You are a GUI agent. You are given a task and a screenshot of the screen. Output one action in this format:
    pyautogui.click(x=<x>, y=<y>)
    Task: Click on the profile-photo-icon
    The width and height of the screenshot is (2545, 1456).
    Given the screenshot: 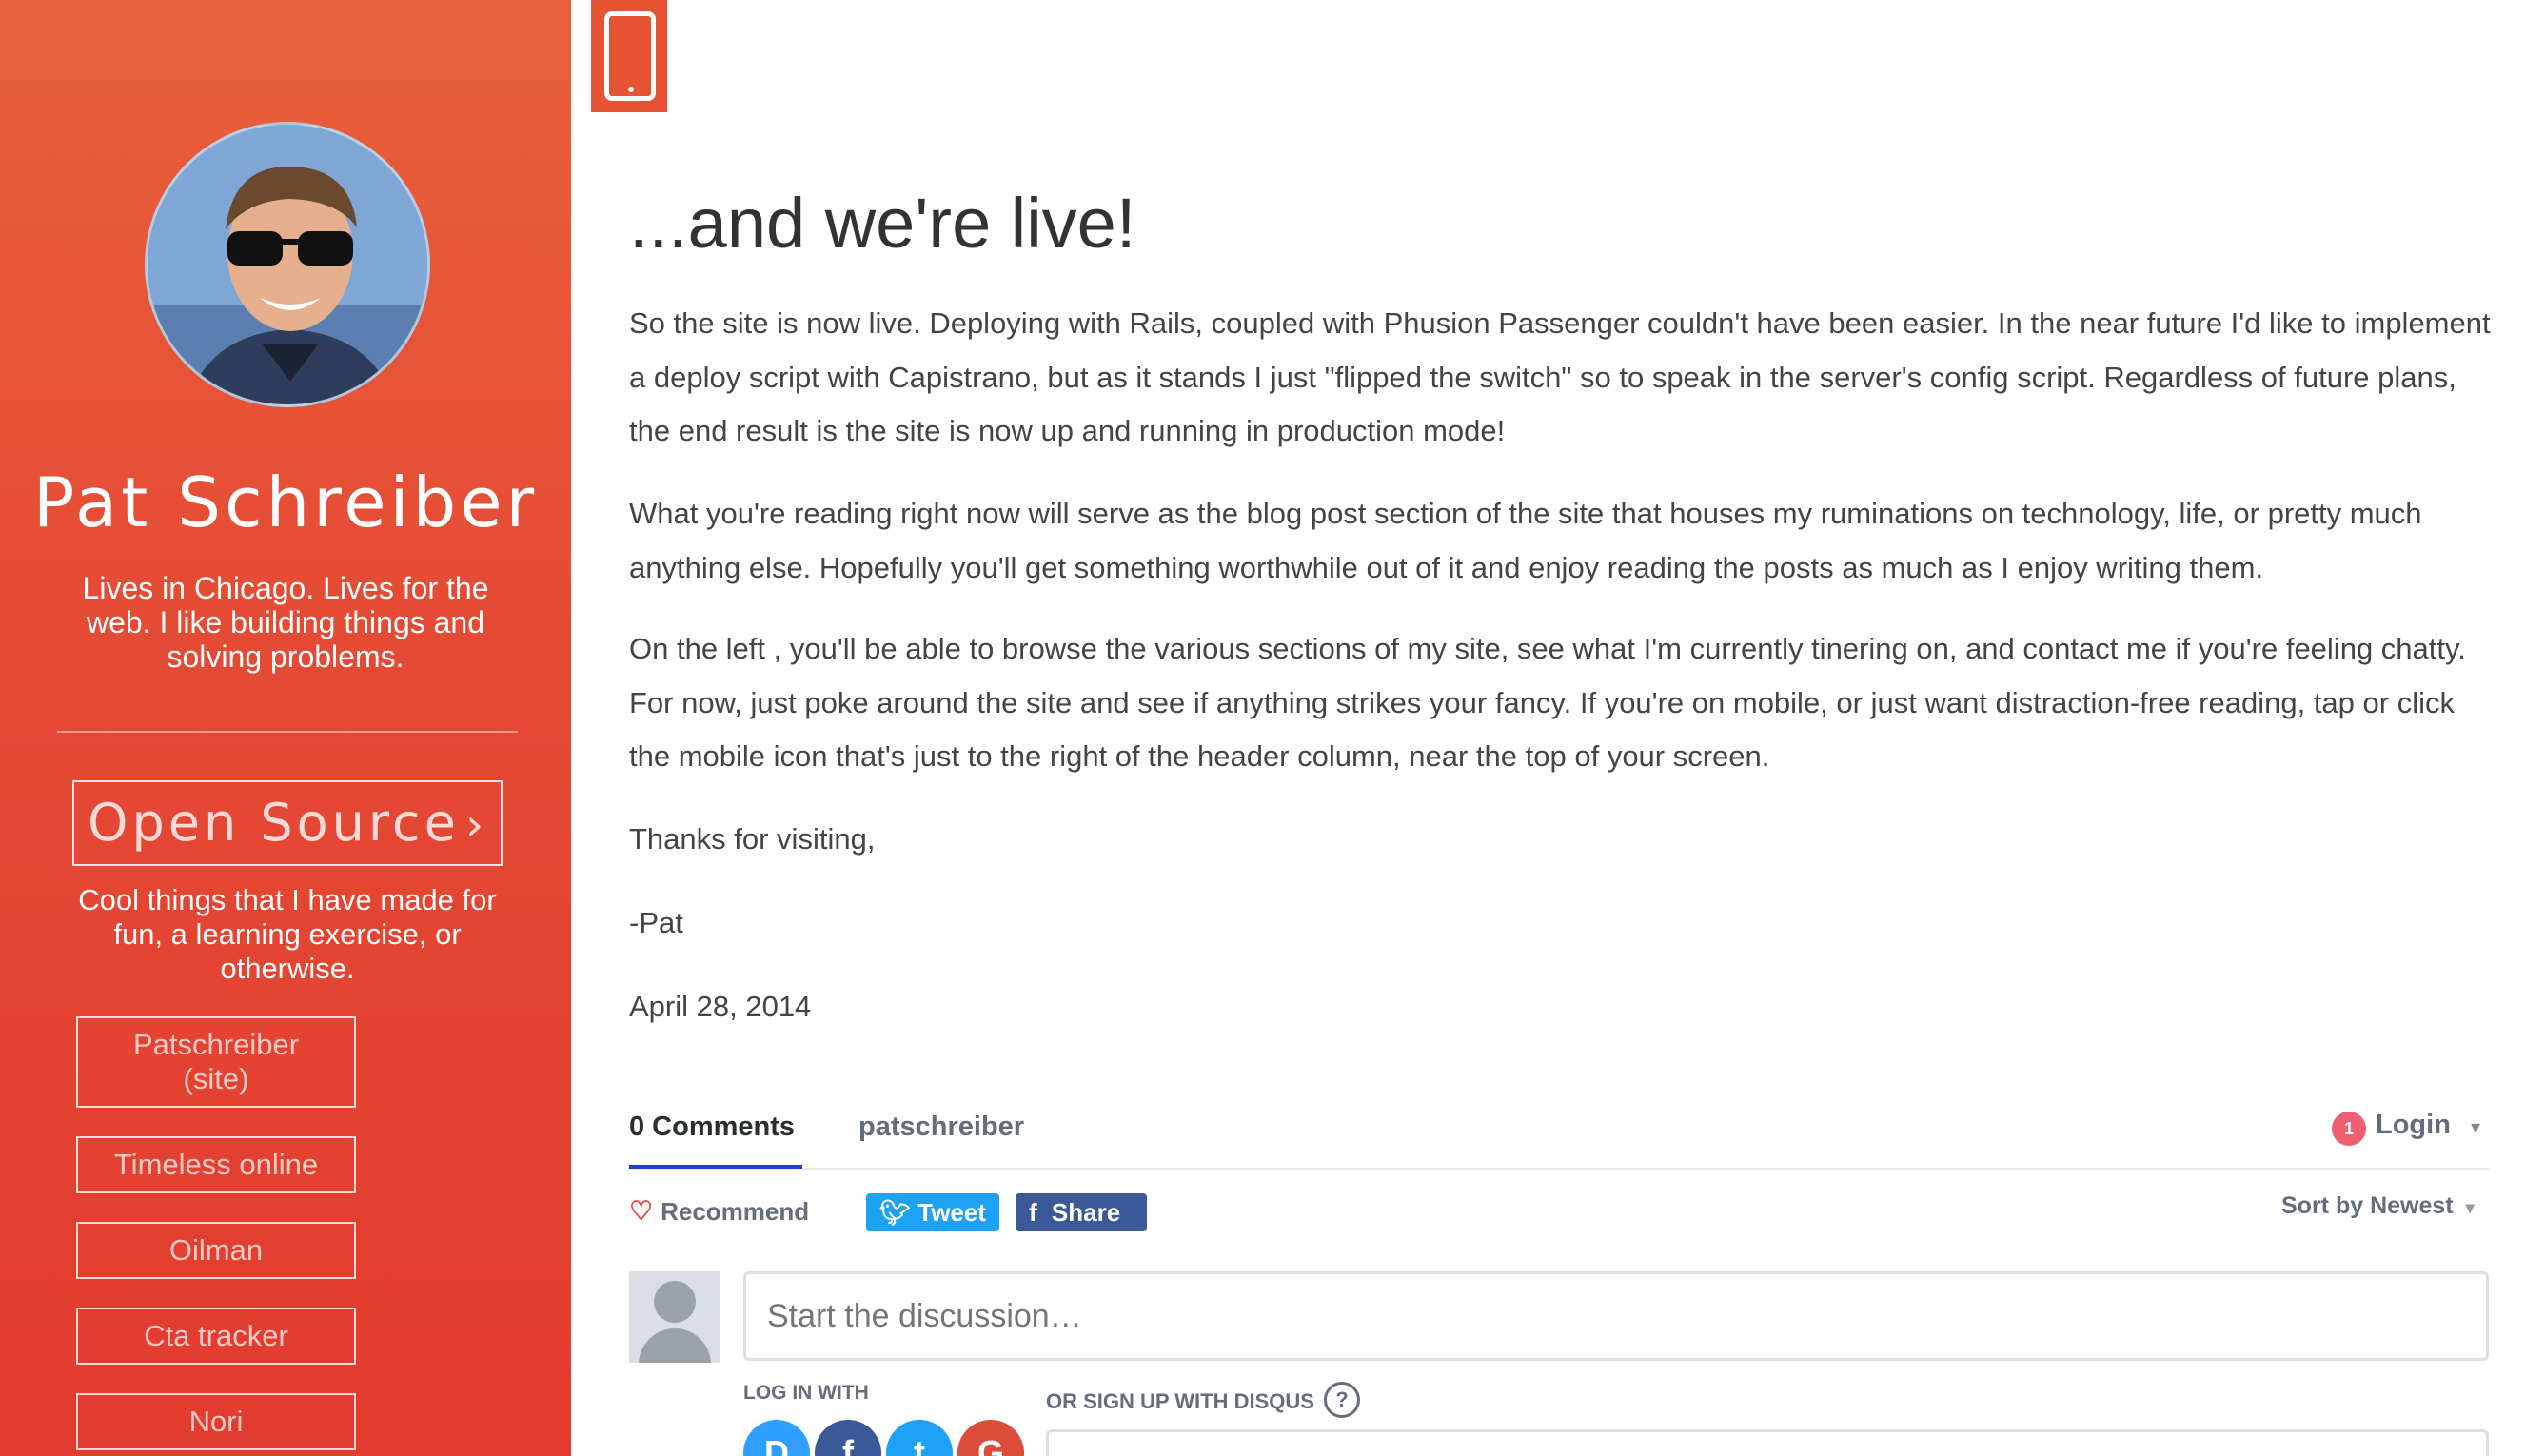 What is the action you would take?
    pyautogui.click(x=287, y=264)
    